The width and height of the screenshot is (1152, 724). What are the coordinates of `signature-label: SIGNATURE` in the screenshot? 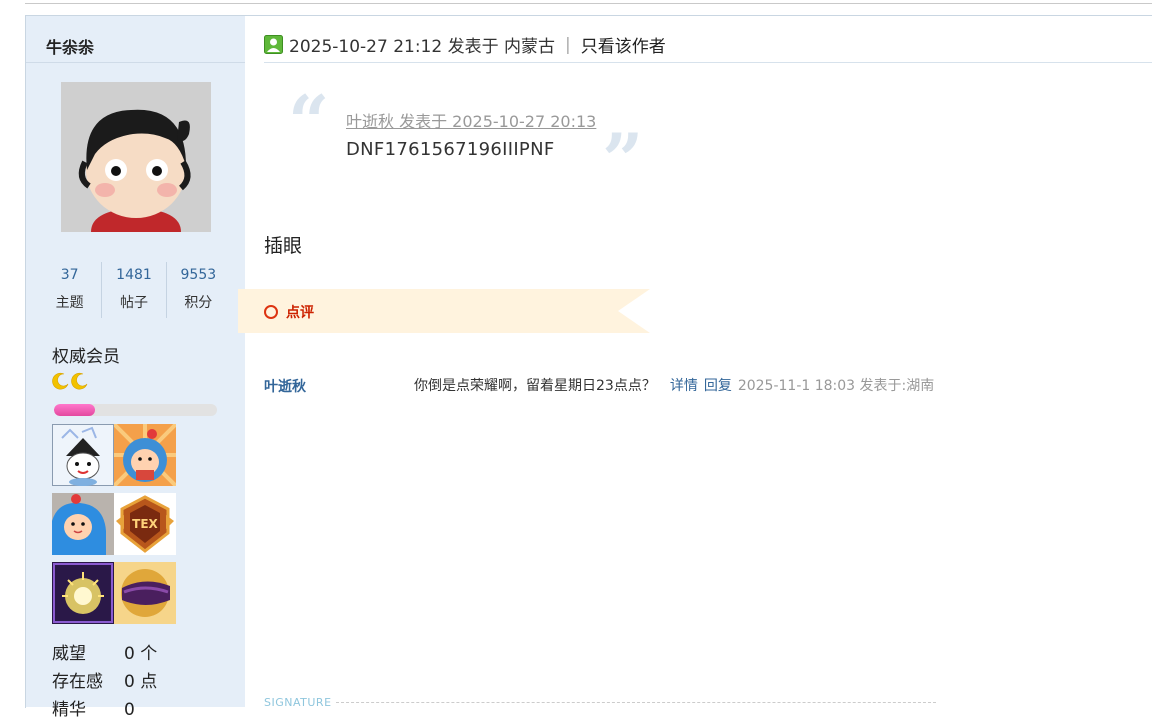 It's located at (298, 702).